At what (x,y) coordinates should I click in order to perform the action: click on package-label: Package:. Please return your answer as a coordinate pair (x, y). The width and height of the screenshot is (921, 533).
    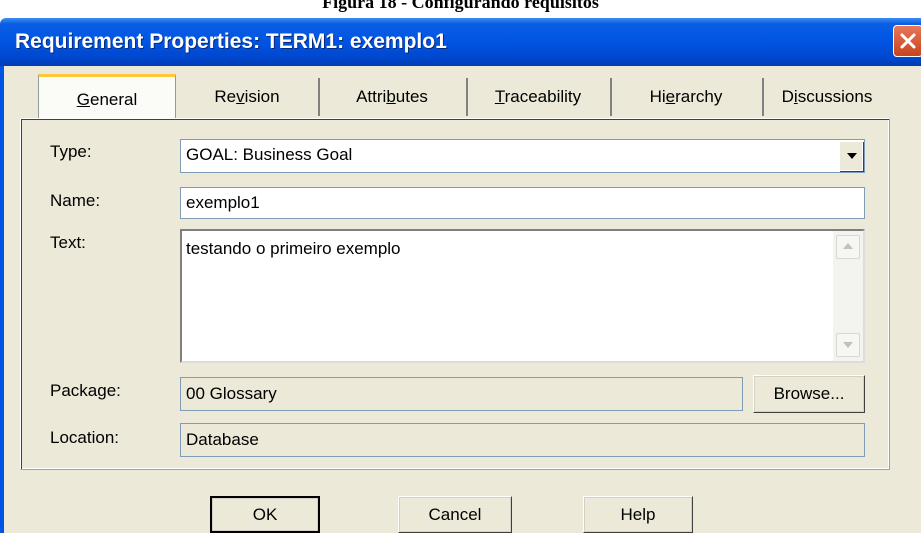
    Looking at the image, I should click on (85, 390).